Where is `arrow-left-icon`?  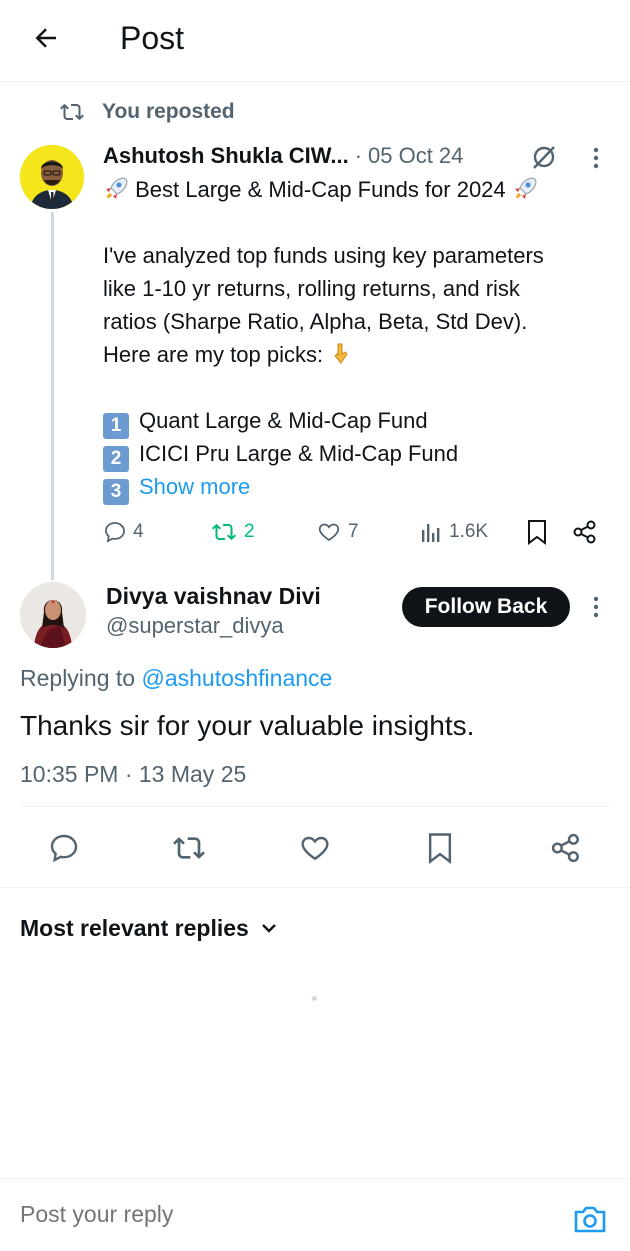 arrow-left-icon is located at coordinates (45, 38).